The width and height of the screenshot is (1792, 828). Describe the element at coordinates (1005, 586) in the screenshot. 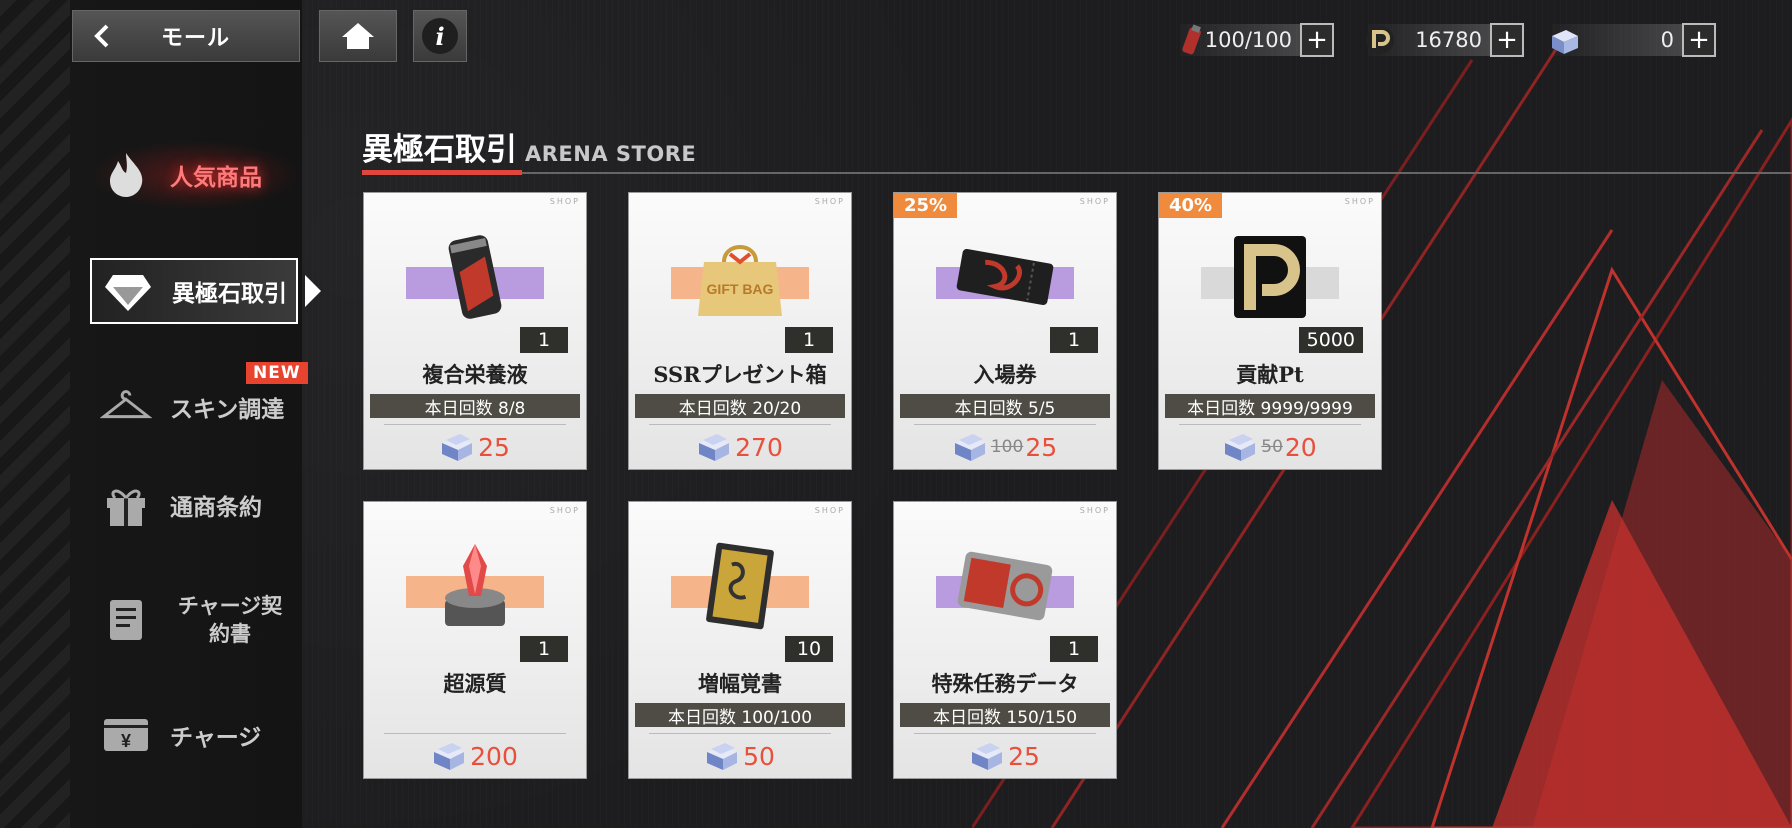

I see `data-chip-icon` at that location.